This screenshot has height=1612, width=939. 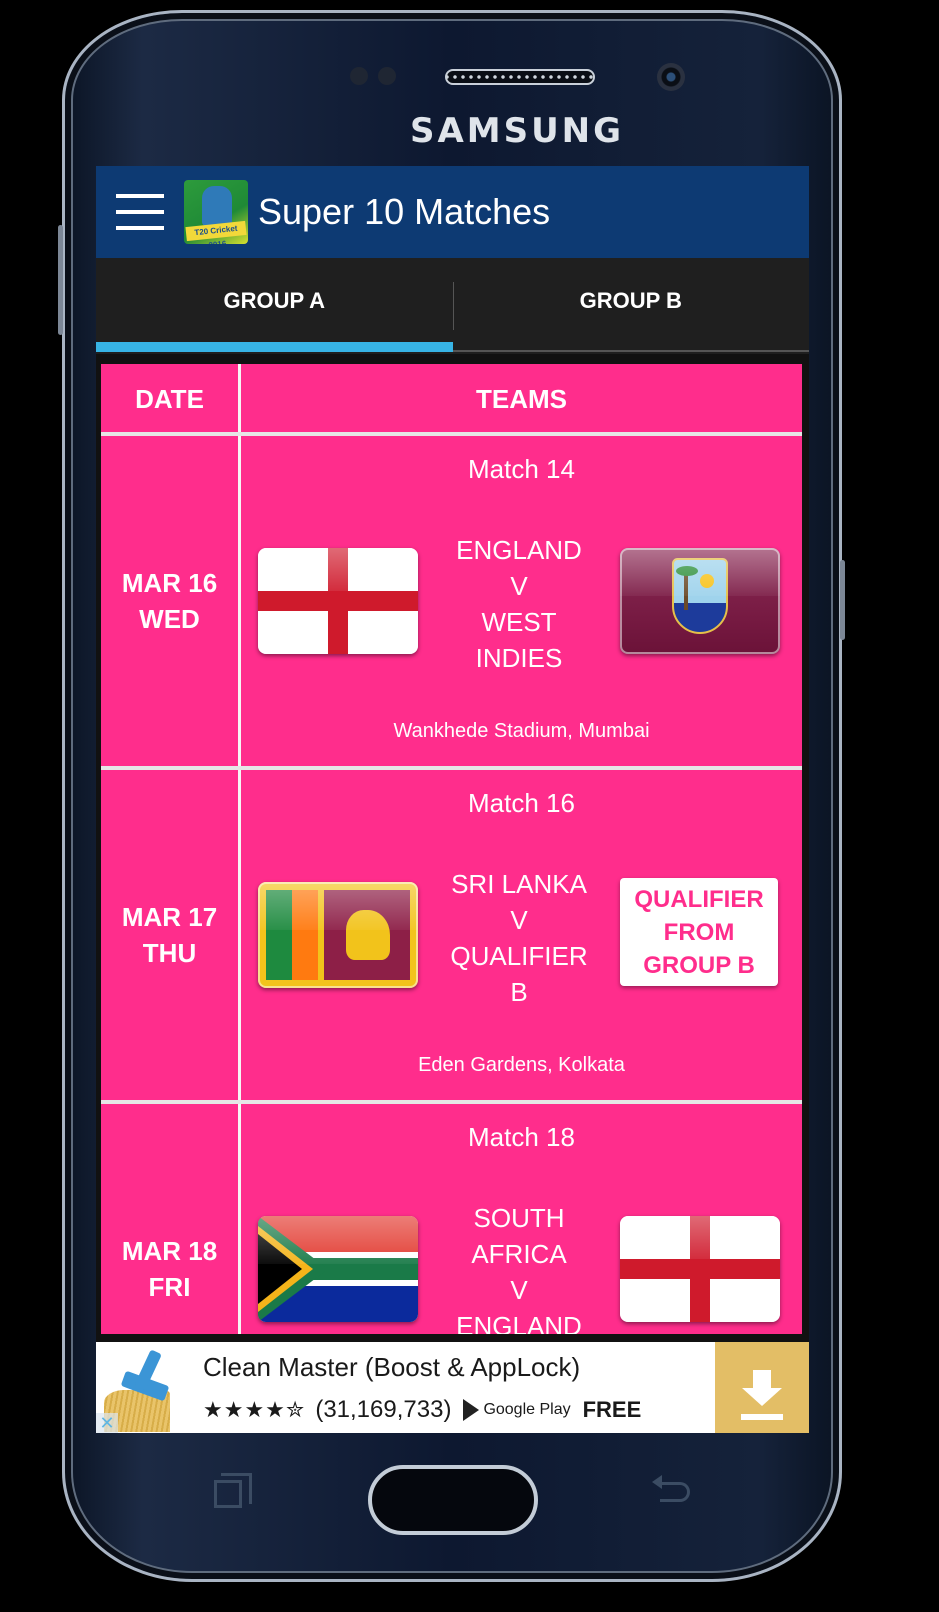 I want to click on match-day: FRI, so click(x=169, y=1287).